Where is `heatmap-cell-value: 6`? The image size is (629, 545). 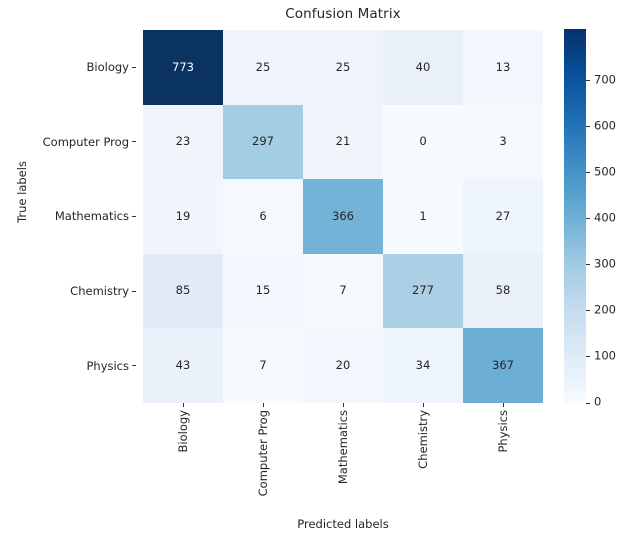 heatmap-cell-value: 6 is located at coordinates (263, 215).